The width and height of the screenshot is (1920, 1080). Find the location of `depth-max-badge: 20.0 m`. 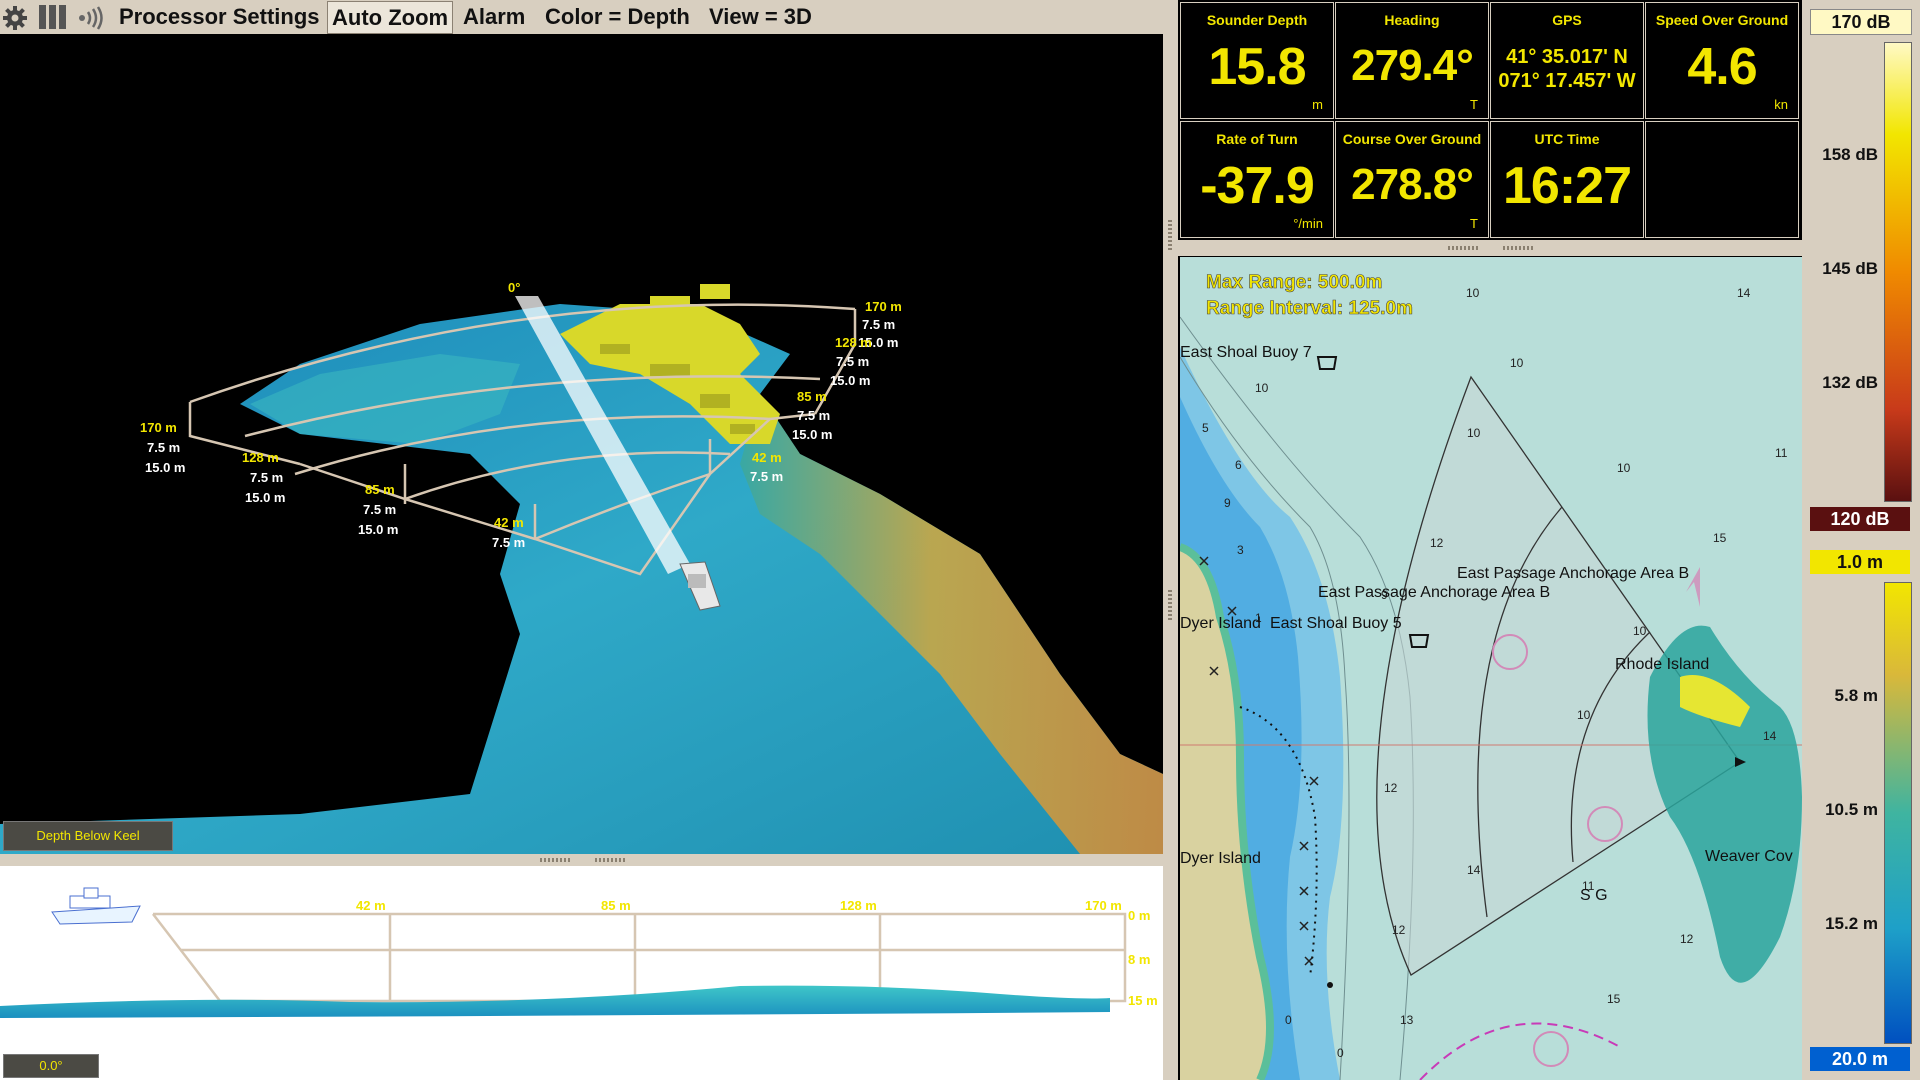

depth-max-badge: 20.0 m is located at coordinates (1860, 1059).